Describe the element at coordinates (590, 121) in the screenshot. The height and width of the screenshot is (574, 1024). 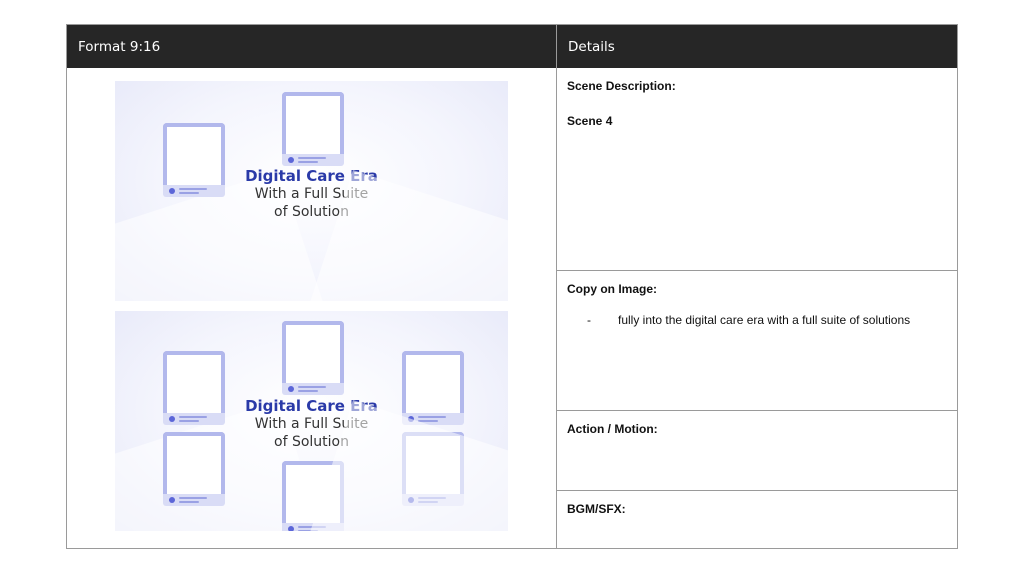
I see `scene-value: Scene 4` at that location.